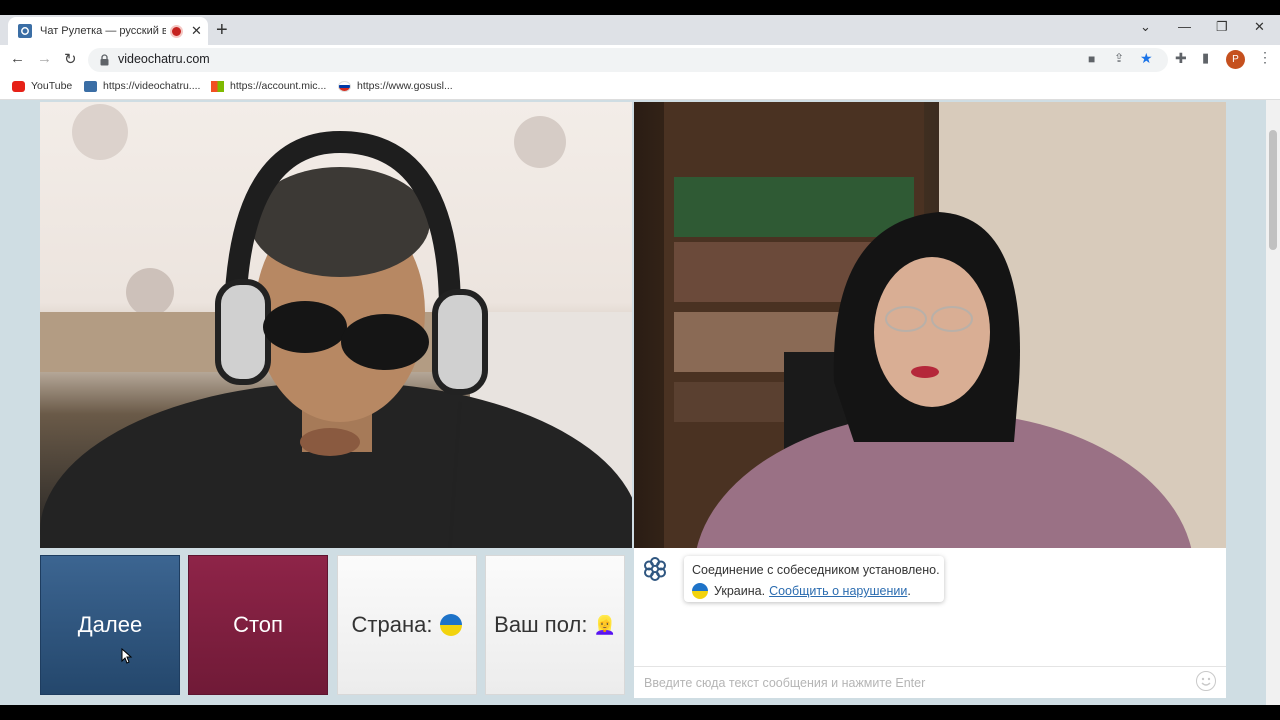 This screenshot has width=1280, height=720. Describe the element at coordinates (541, 624) in the screenshot. I see `gender-label: Ваш пол:` at that location.